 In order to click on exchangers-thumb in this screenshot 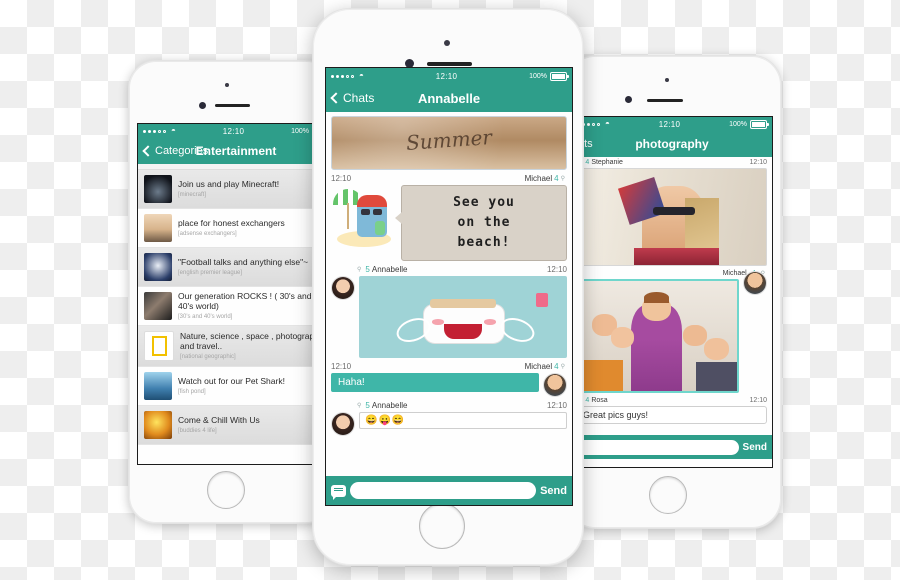, I will do `click(158, 228)`.